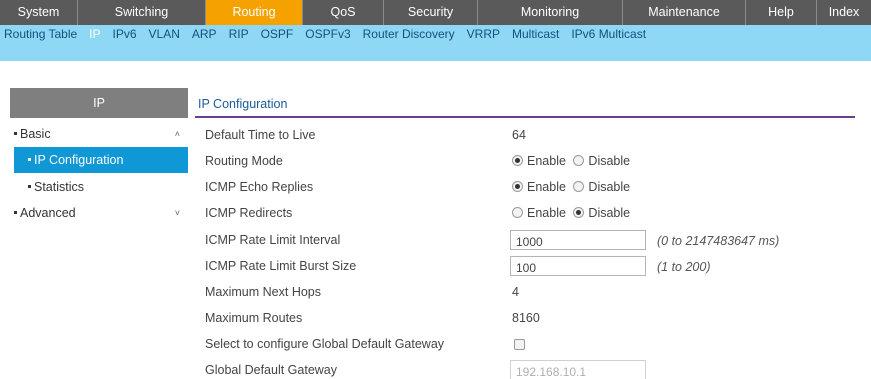 This screenshot has height=379, width=871. I want to click on tab-system: System, so click(39, 12).